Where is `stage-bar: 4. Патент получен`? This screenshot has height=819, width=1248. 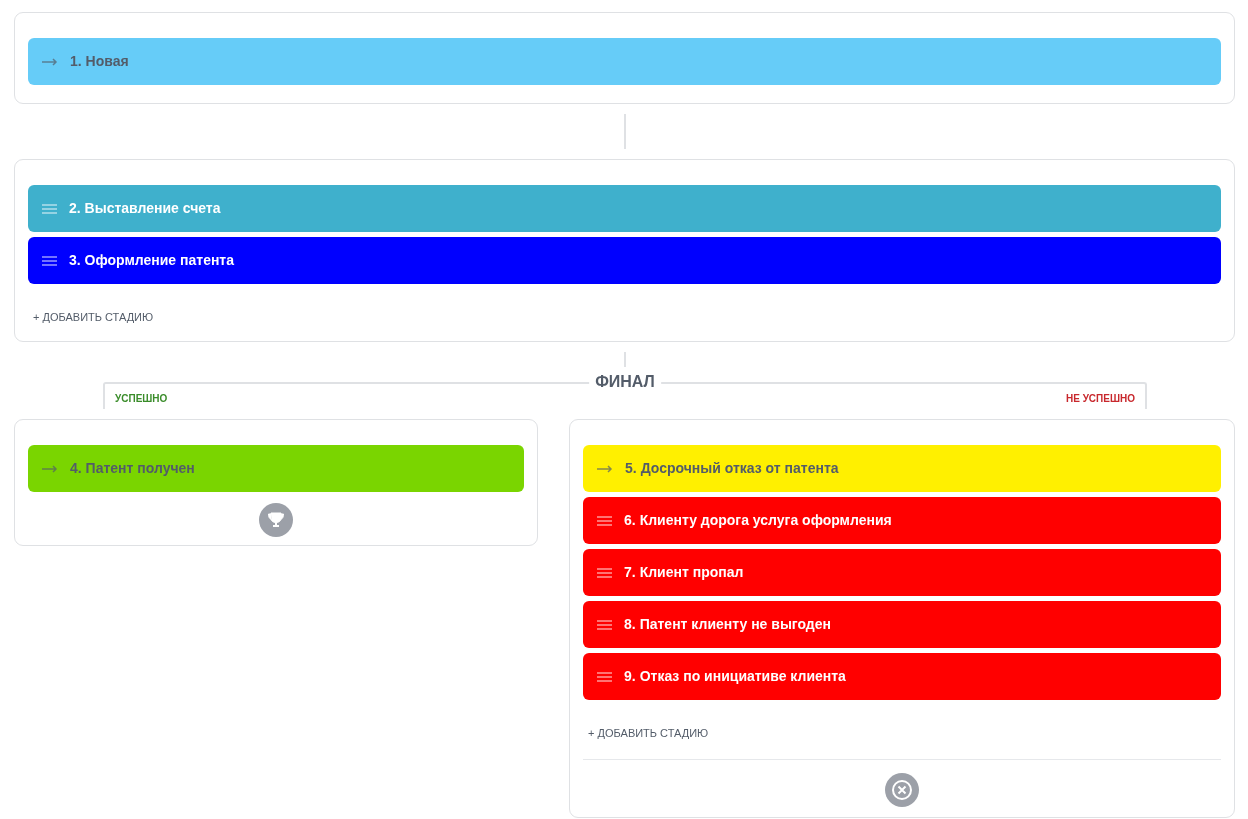 stage-bar: 4. Патент получен is located at coordinates (276, 468).